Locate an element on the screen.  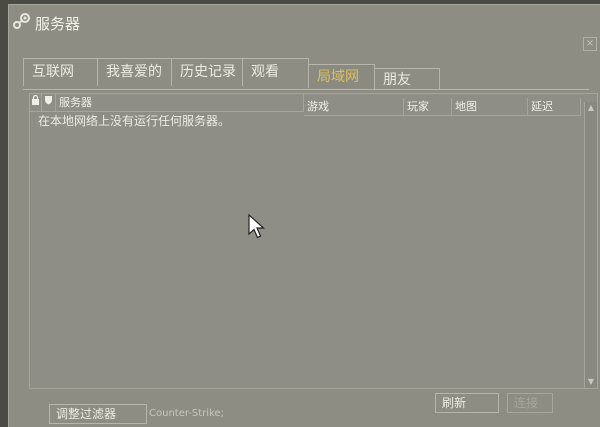
window-title: 服务器 is located at coordinates (58, 24).